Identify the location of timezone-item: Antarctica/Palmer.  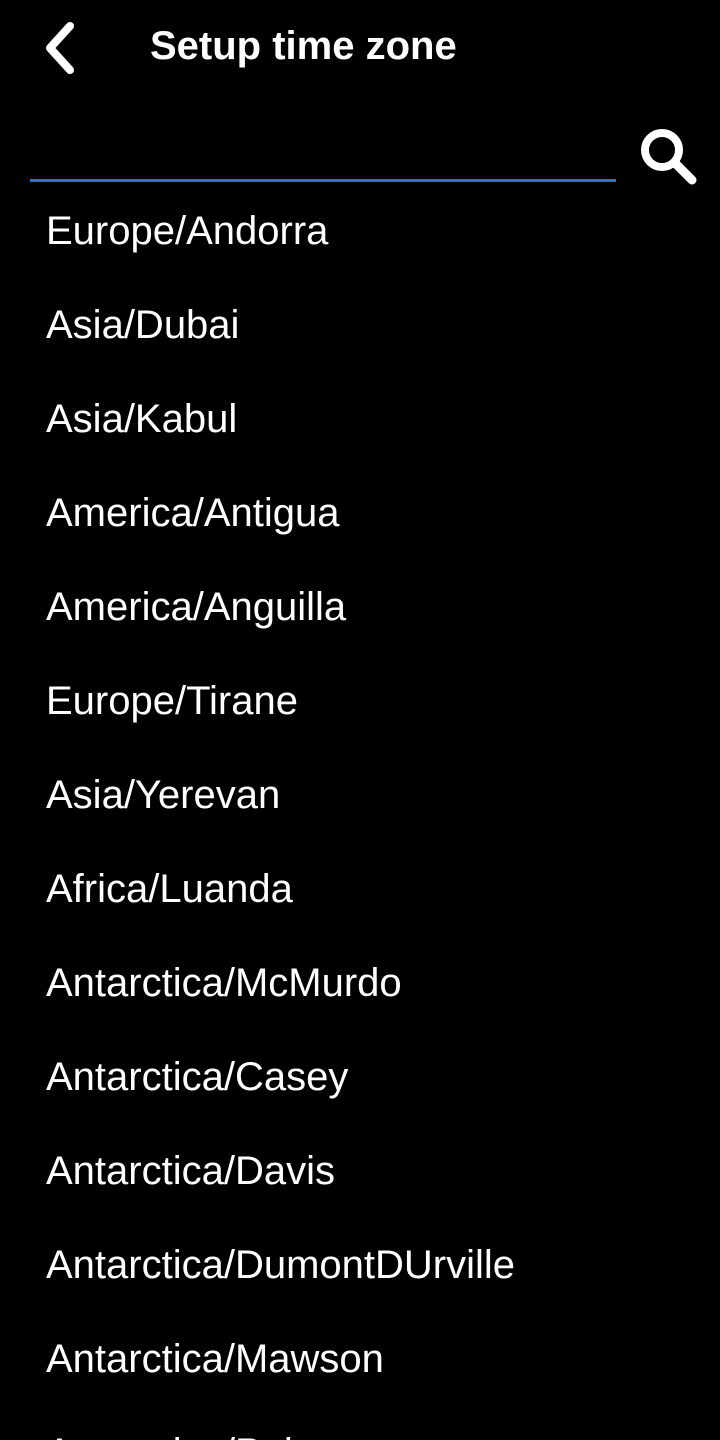
(360, 1423).